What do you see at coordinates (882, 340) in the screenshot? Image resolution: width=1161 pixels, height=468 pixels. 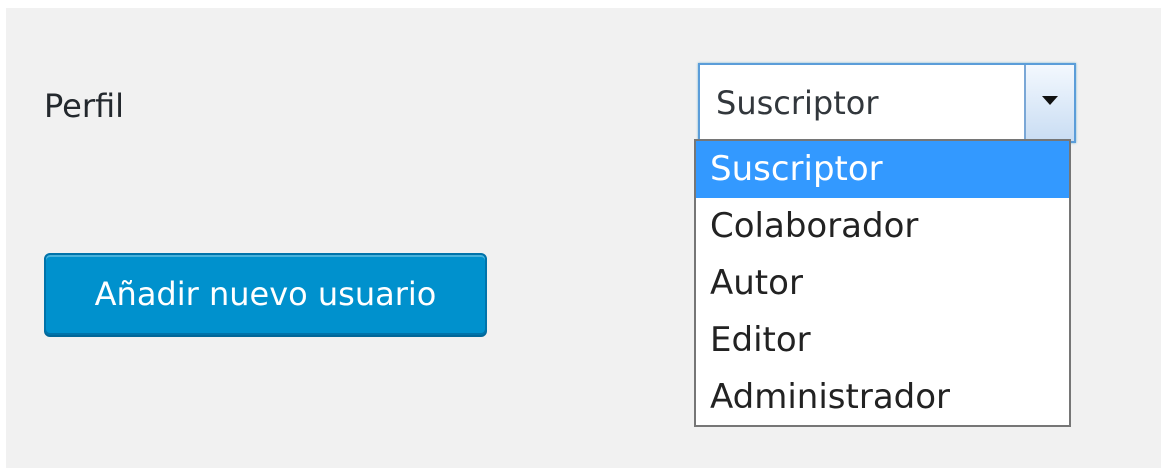 I see `role-option-editor: Editor` at bounding box center [882, 340].